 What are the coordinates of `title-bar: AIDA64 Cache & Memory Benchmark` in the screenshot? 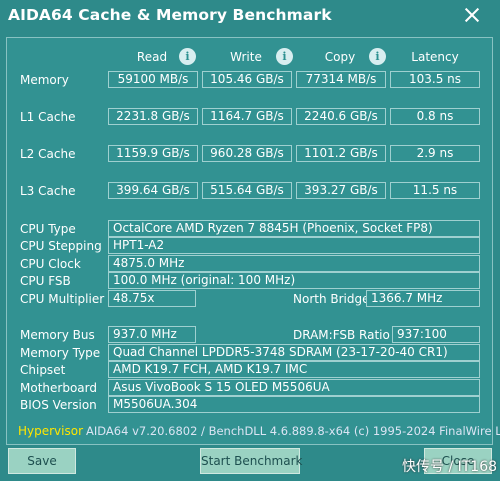 It's located at (250, 17).